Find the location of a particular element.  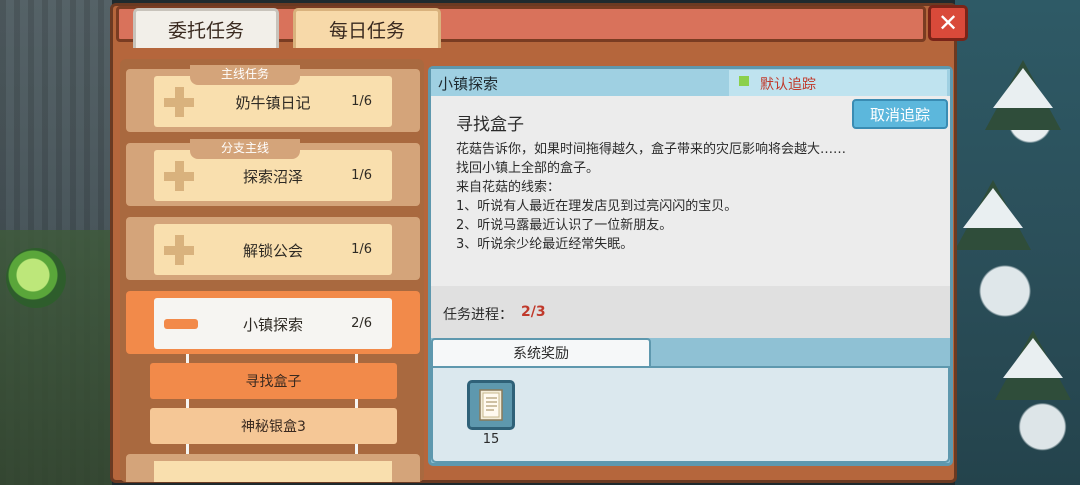

sub-quest-find-box: 寻找盒子 is located at coordinates (273, 381).